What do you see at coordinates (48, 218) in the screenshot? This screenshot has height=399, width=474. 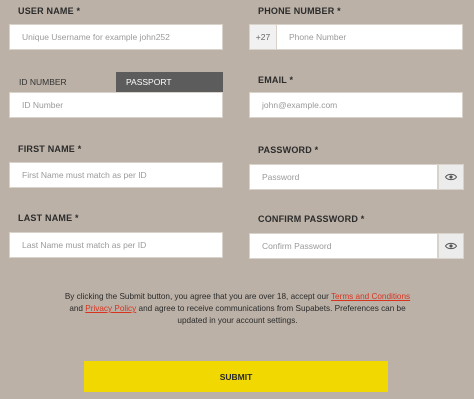 I see `last-name-label: LAST NAME *` at bounding box center [48, 218].